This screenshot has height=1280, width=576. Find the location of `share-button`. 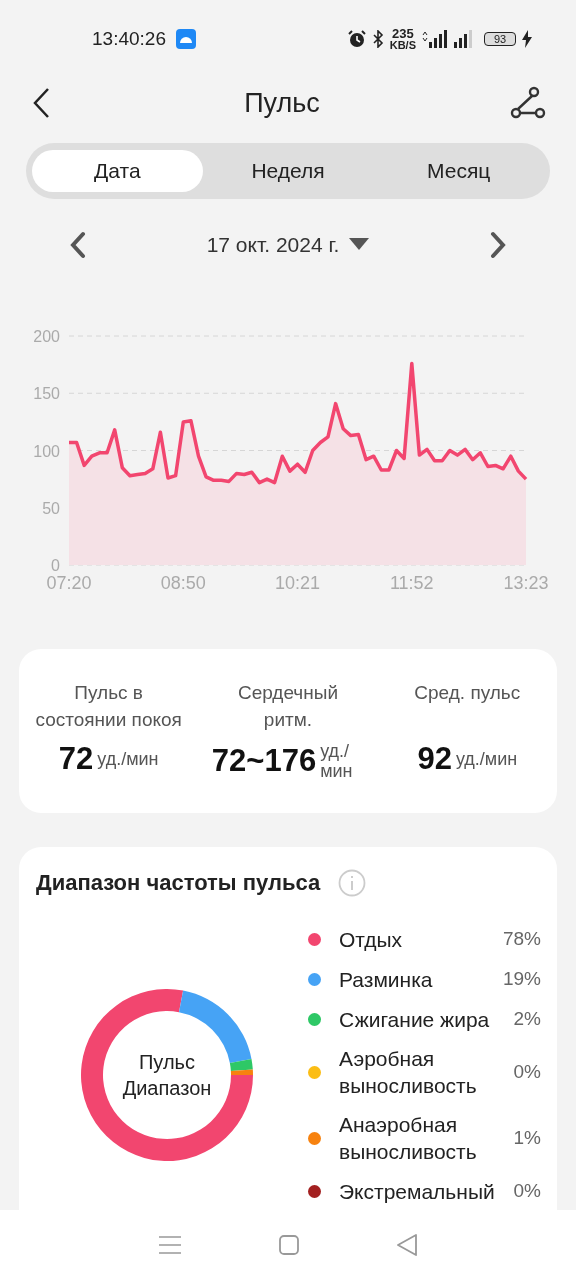

share-button is located at coordinates (528, 103).